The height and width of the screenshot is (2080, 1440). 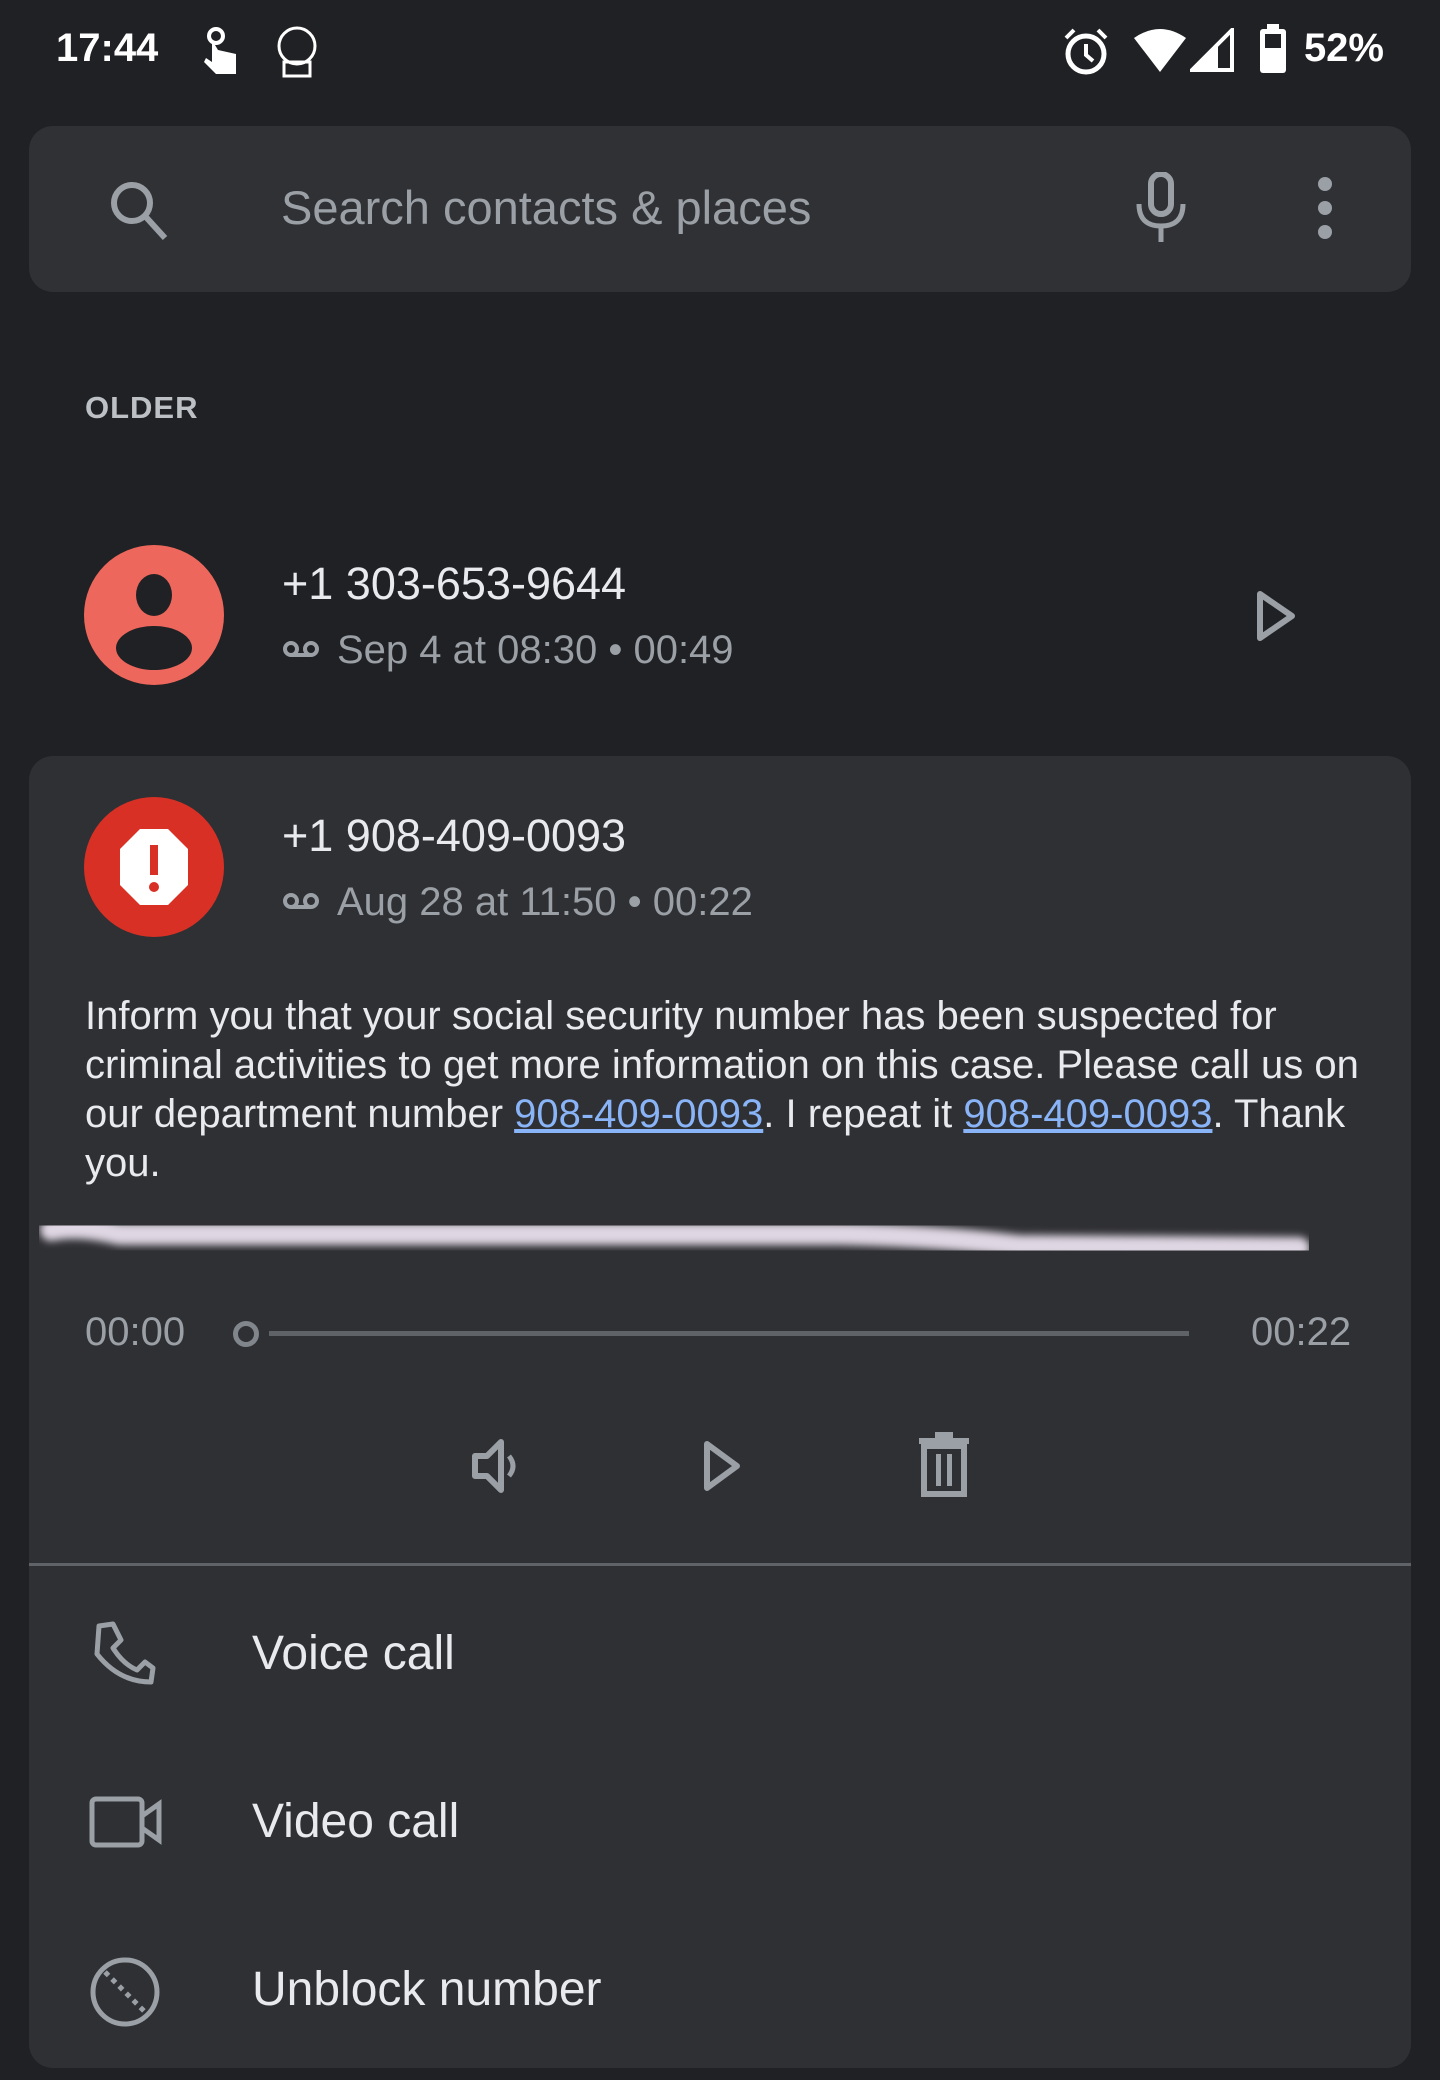 What do you see at coordinates (1160, 50) in the screenshot?
I see `wifi-icon` at bounding box center [1160, 50].